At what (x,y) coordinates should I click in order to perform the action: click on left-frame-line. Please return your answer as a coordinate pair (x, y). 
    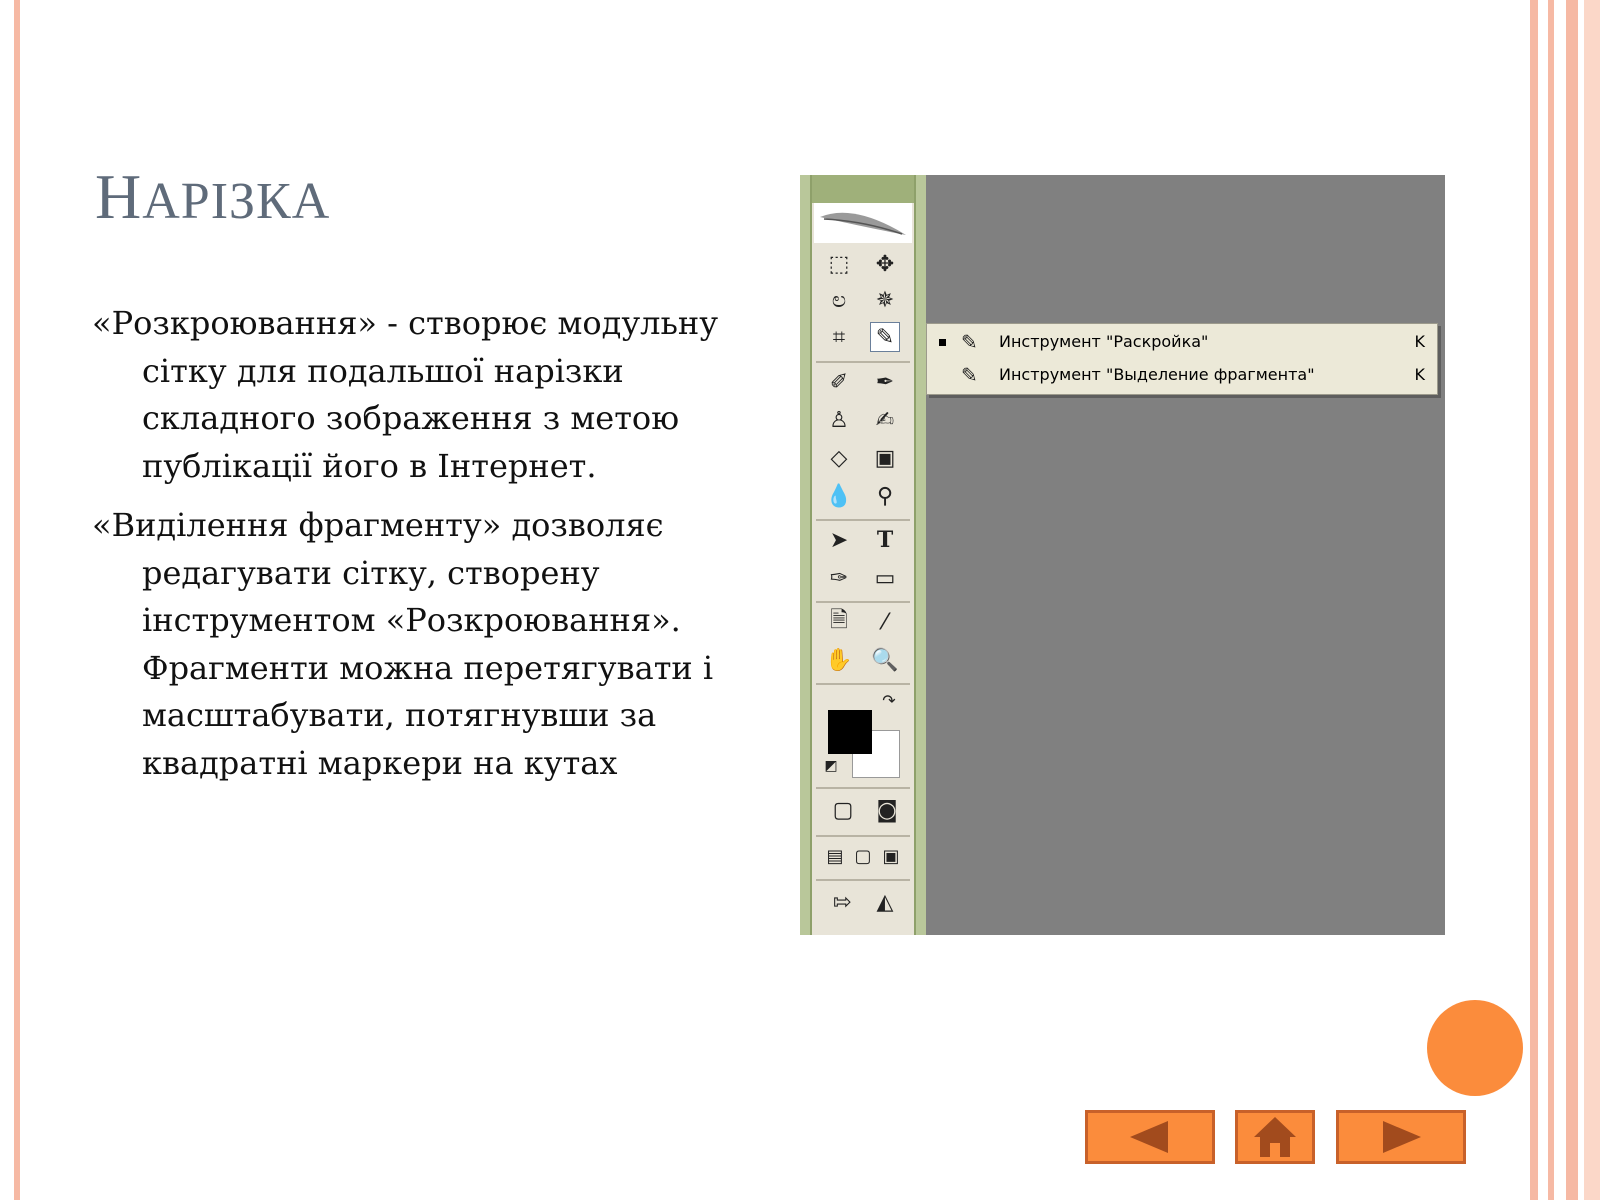
    Looking at the image, I should click on (17, 600).